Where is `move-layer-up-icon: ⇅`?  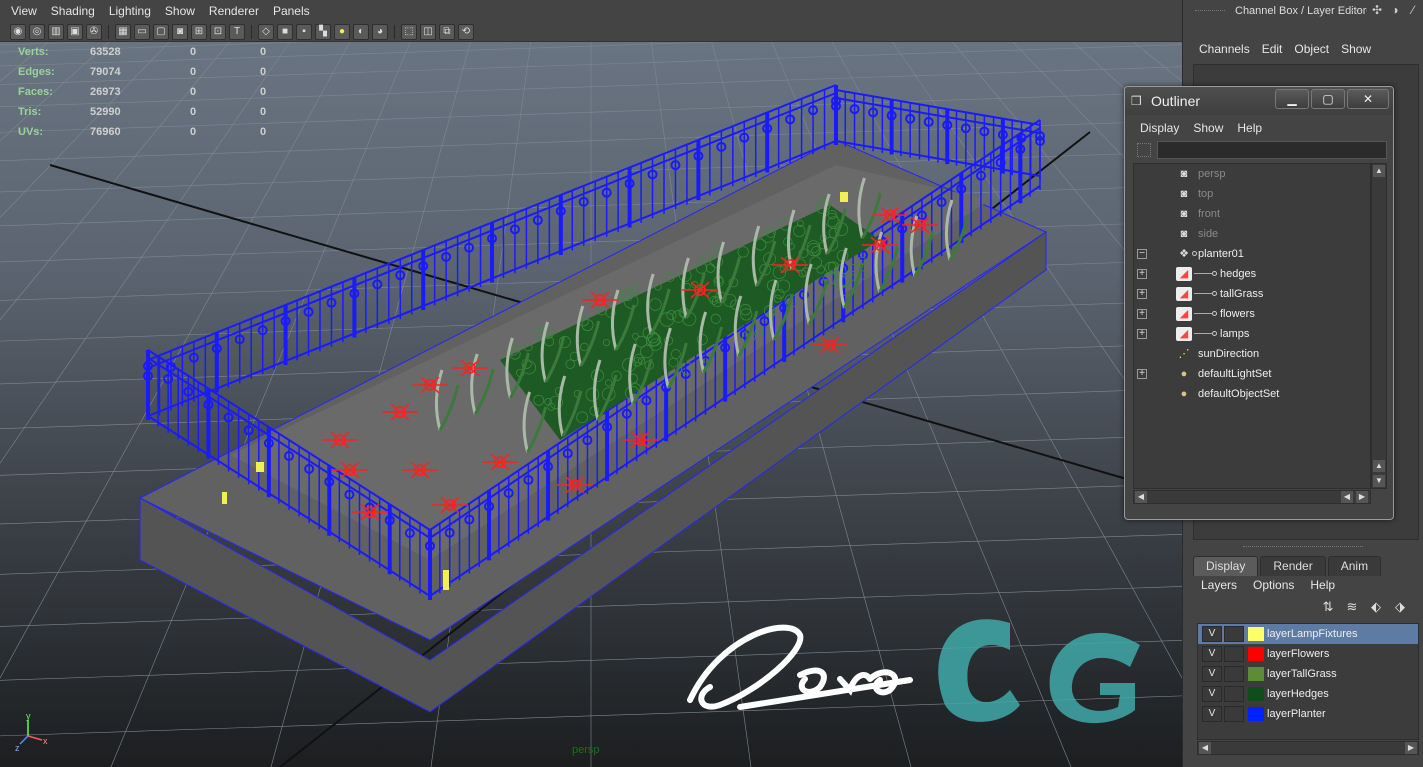
move-layer-up-icon: ⇅ is located at coordinates (1328, 608).